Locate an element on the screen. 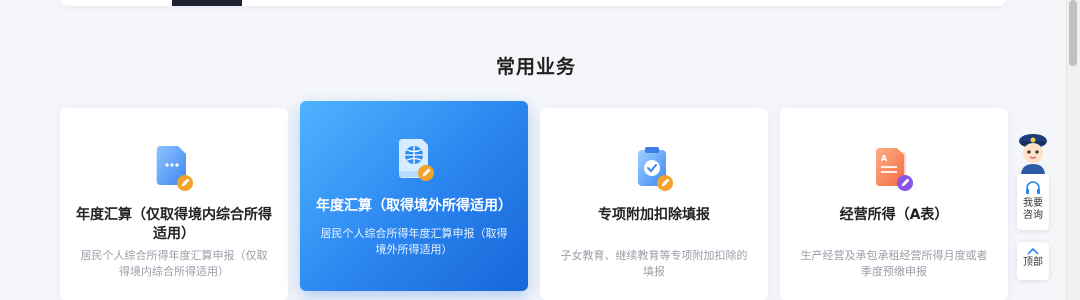  clipboard-check-icon is located at coordinates (655, 169).